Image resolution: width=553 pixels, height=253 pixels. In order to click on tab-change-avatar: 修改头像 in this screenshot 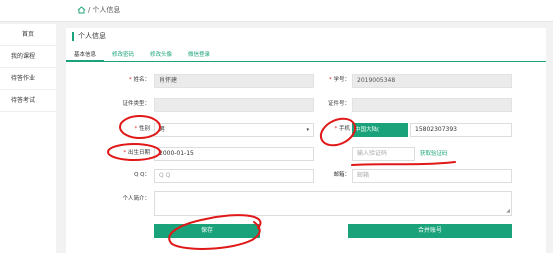, I will do `click(161, 56)`.